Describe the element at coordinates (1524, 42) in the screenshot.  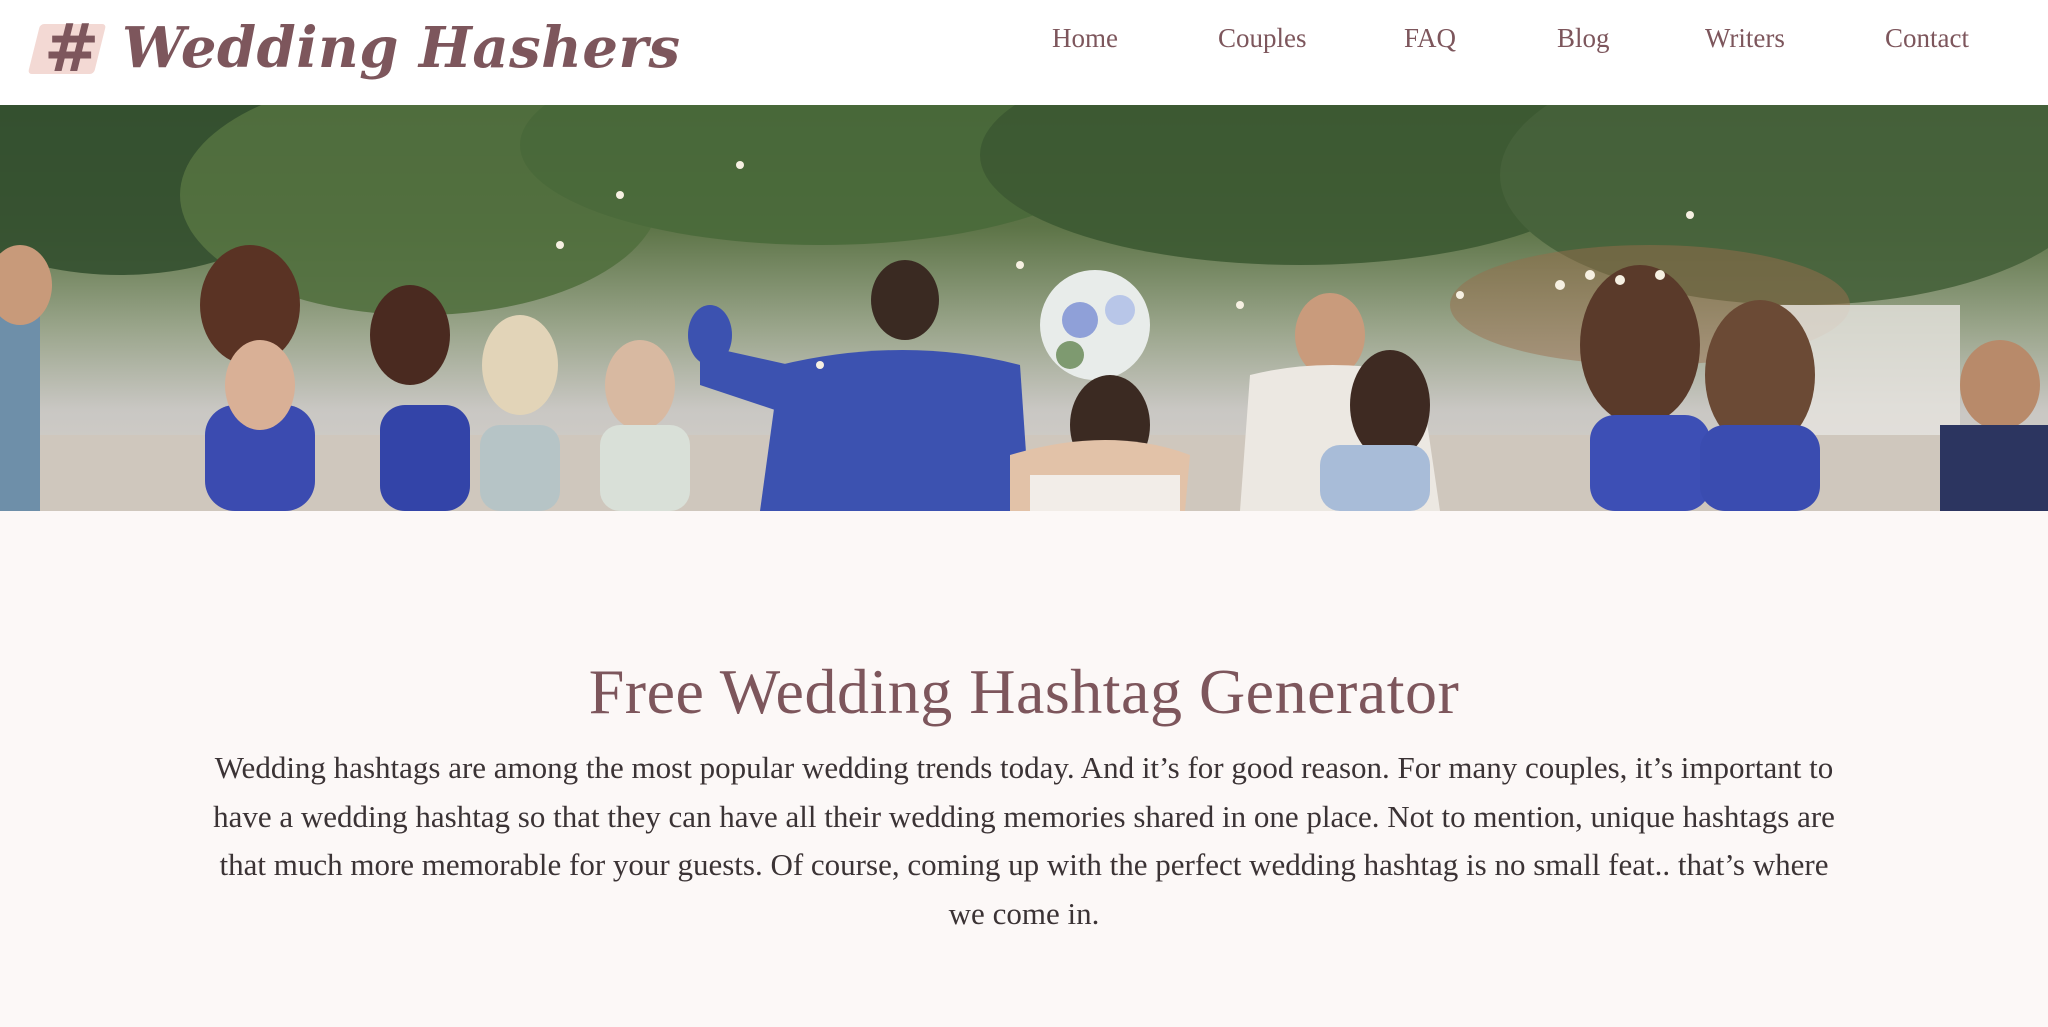
I see `main-nav: Home Couples FAQ Blog Writers Contact` at that location.